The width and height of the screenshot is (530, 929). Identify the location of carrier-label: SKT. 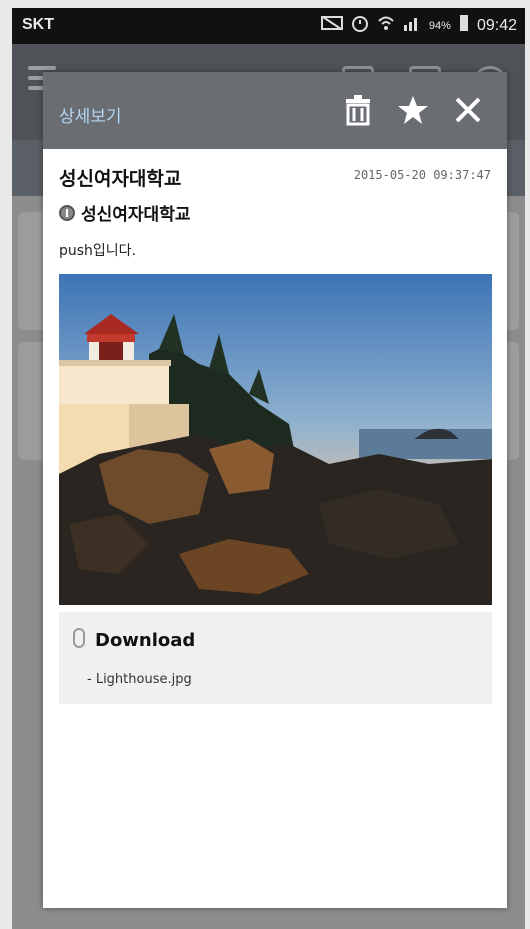
(38, 24).